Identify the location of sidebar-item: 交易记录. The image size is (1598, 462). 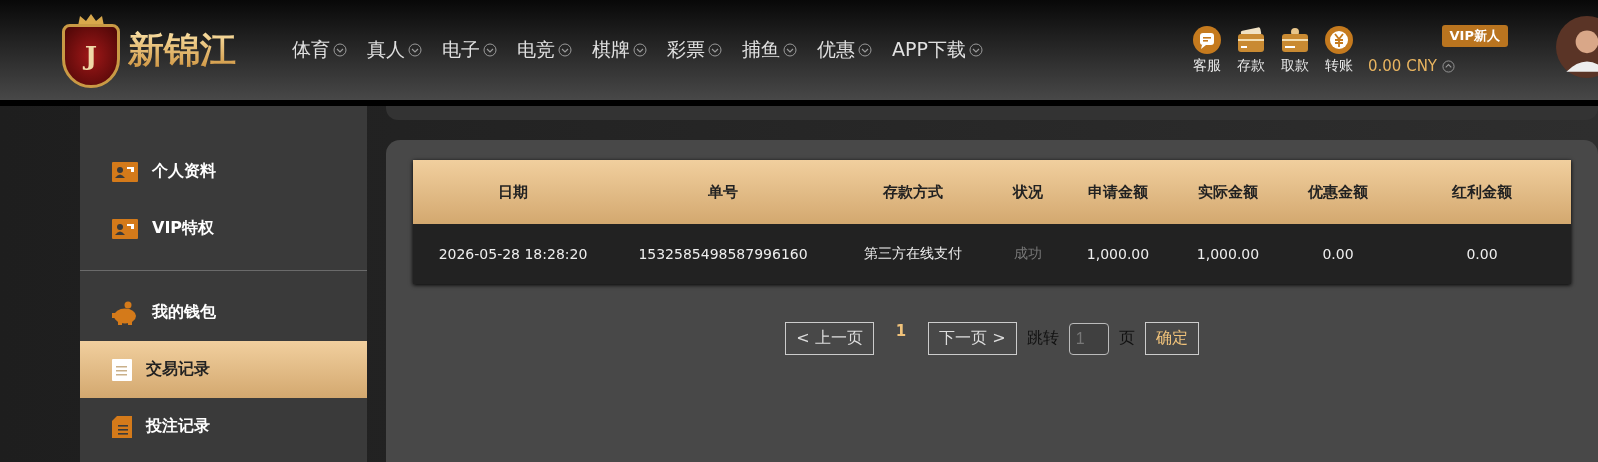
(223, 369).